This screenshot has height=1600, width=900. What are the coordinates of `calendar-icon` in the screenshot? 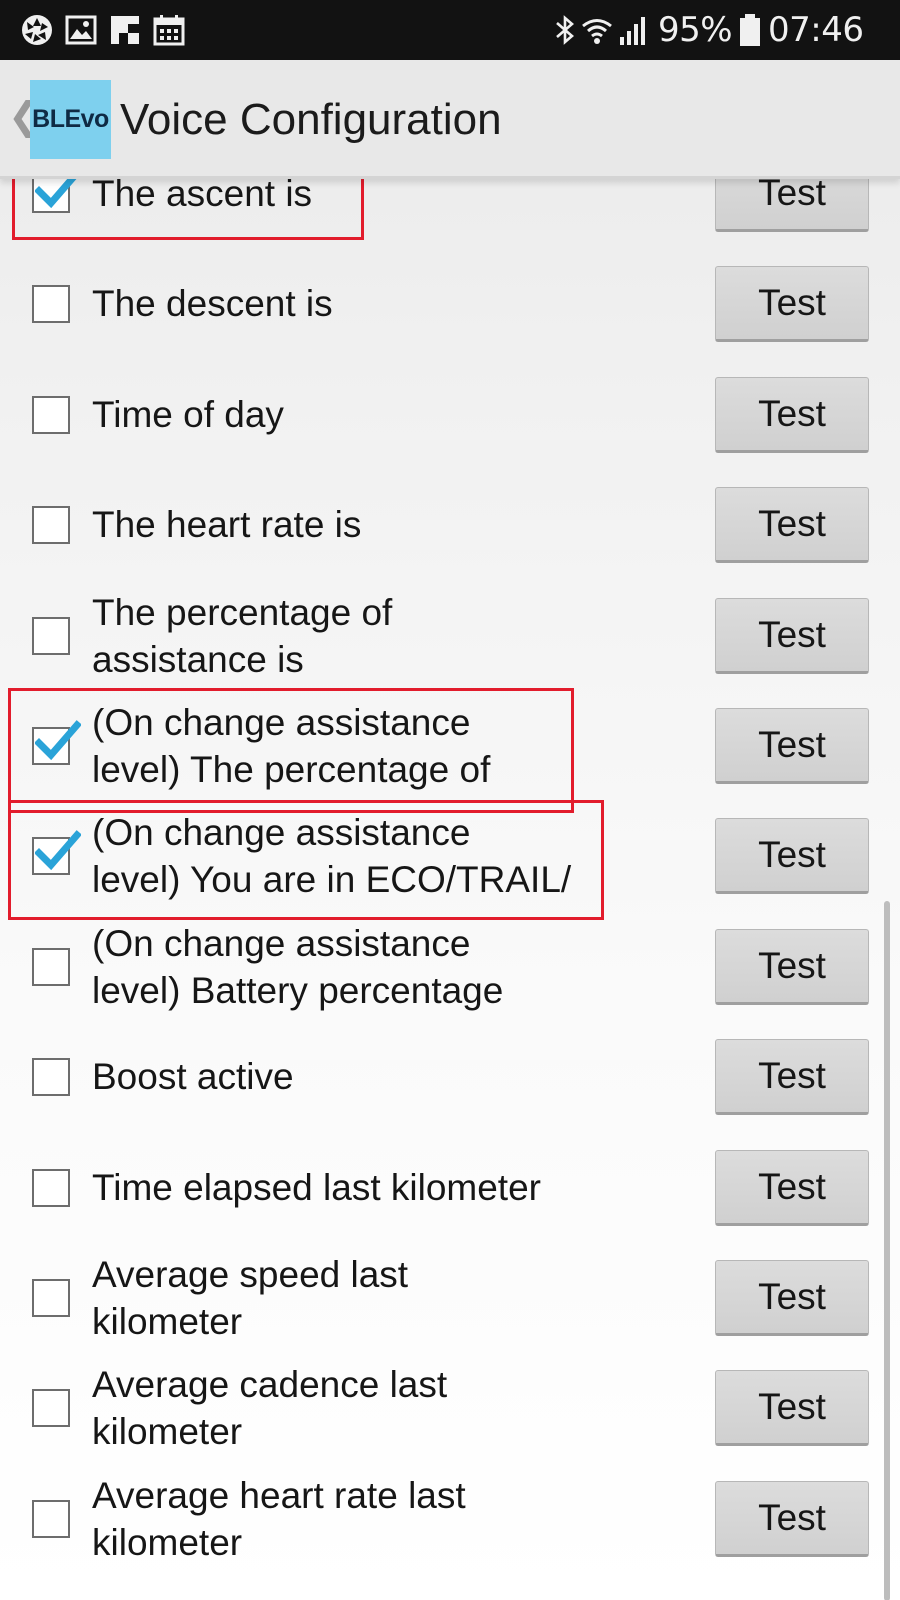 It's located at (169, 30).